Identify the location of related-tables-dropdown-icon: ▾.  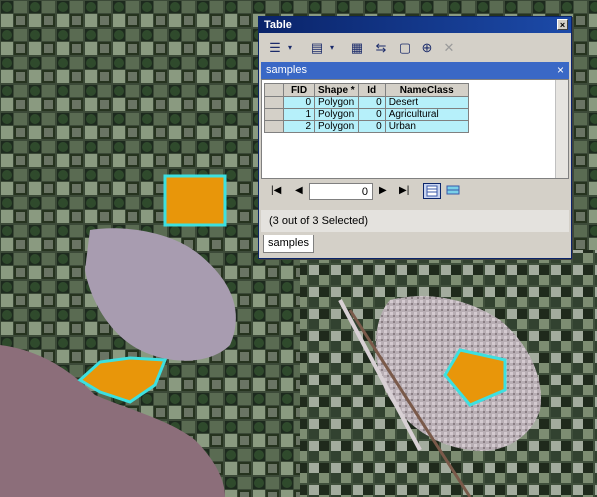
(332, 48).